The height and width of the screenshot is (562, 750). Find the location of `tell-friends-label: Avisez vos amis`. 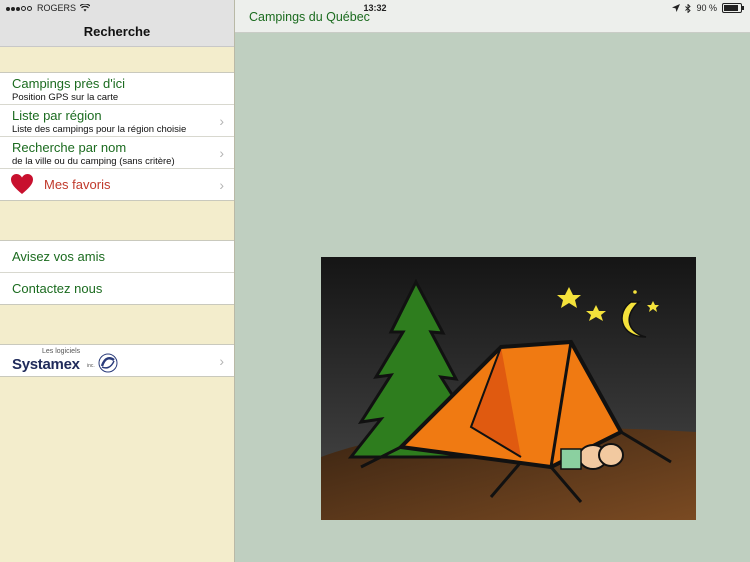

tell-friends-label: Avisez vos amis is located at coordinates (58, 256).